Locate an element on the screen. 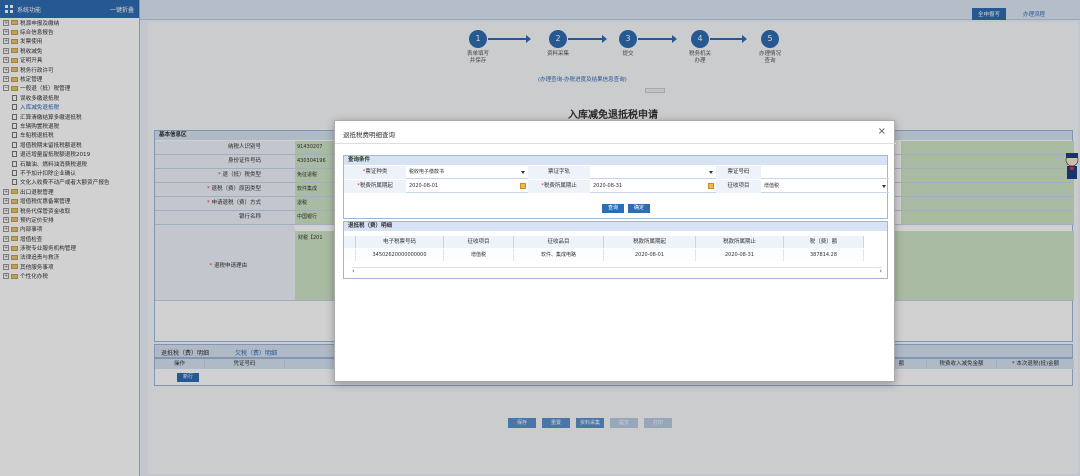 Image resolution: width=1080 pixels, height=476 pixels. column-header: 征收项目 is located at coordinates (479, 242).